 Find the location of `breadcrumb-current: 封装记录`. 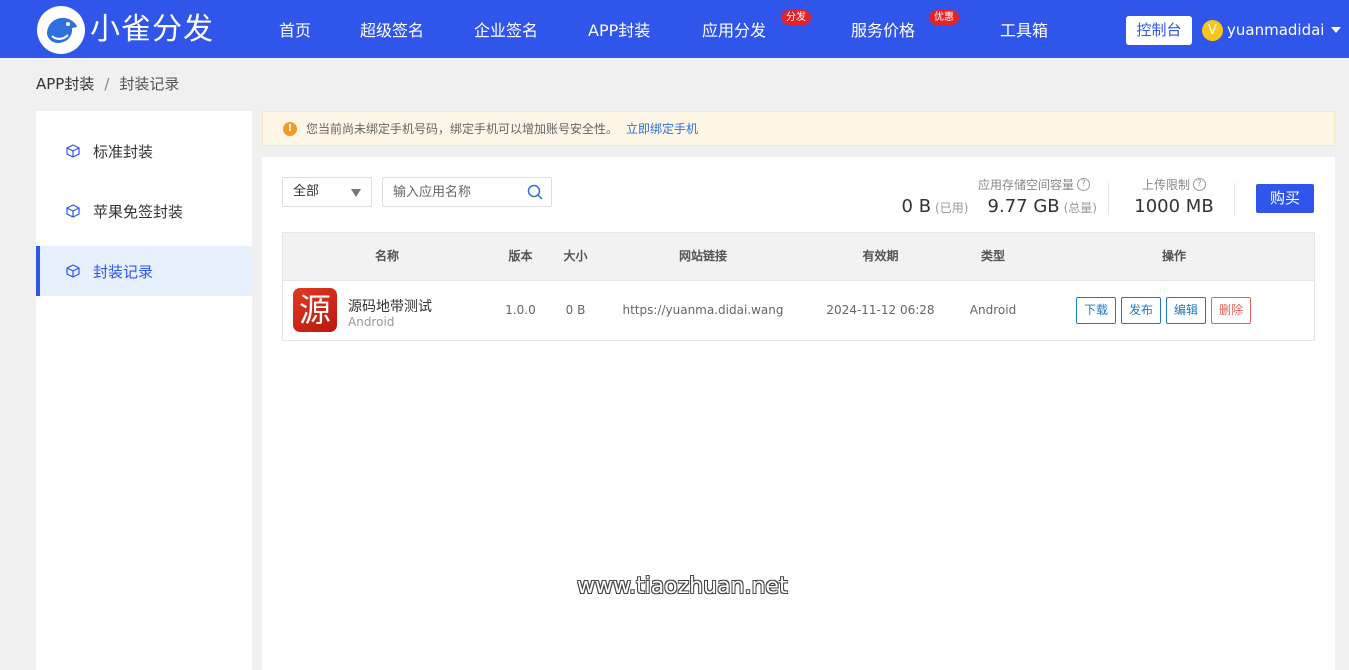

breadcrumb-current: 封装记录 is located at coordinates (149, 84).